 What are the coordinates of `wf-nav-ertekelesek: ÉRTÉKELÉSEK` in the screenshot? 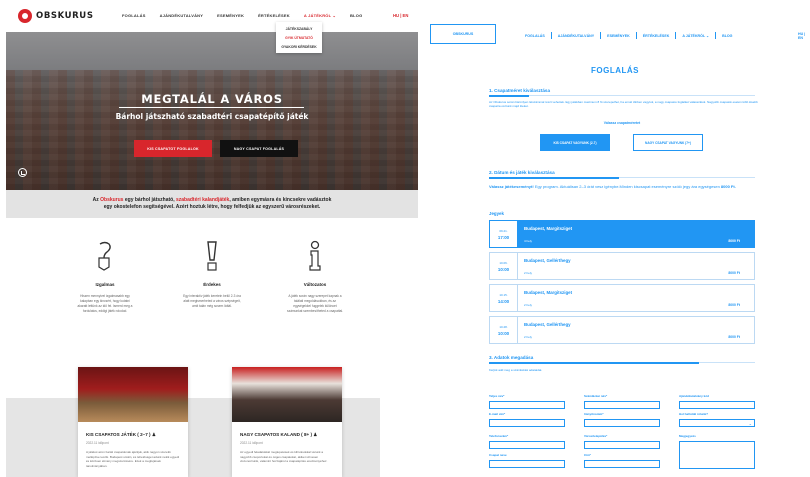 It's located at (656, 36).